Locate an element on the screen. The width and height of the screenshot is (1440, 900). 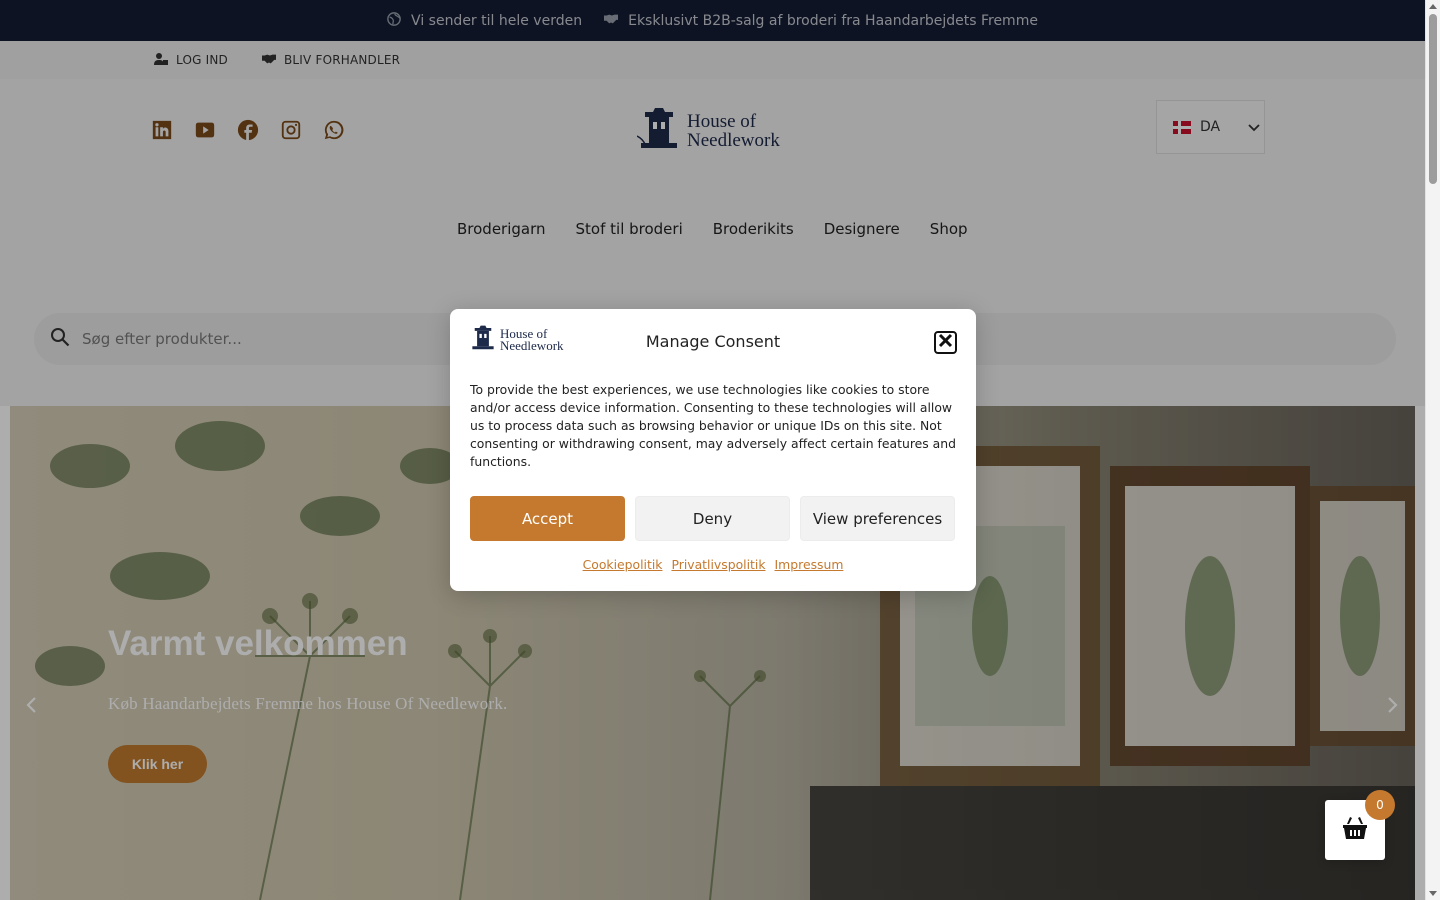
scrollbar-thumb is located at coordinates (1433, 99).